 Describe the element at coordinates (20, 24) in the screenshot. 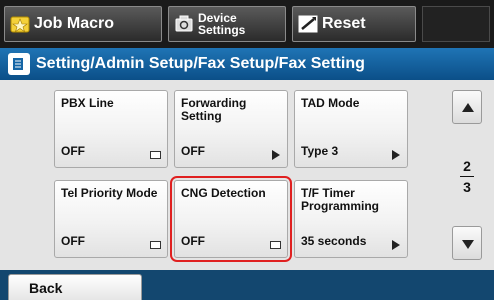

I see `star-icon` at that location.